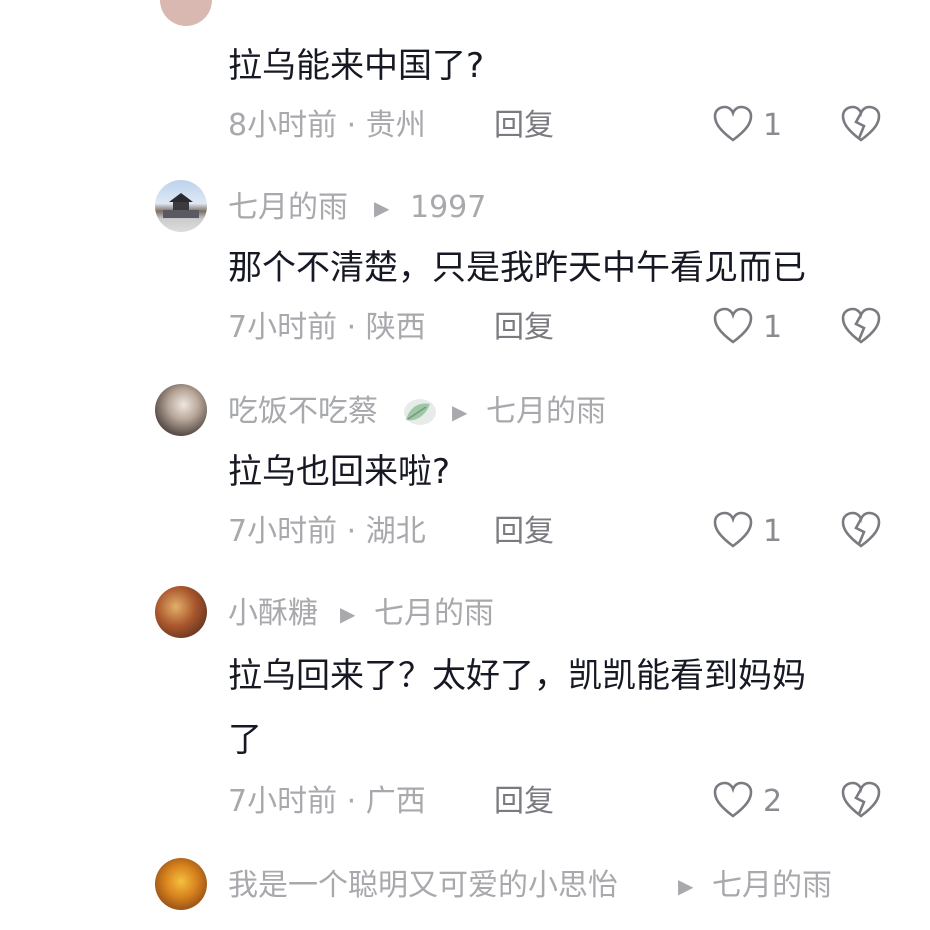 The height and width of the screenshot is (930, 930). Describe the element at coordinates (418, 412) in the screenshot. I see `leaf-emoji-icon` at that location.